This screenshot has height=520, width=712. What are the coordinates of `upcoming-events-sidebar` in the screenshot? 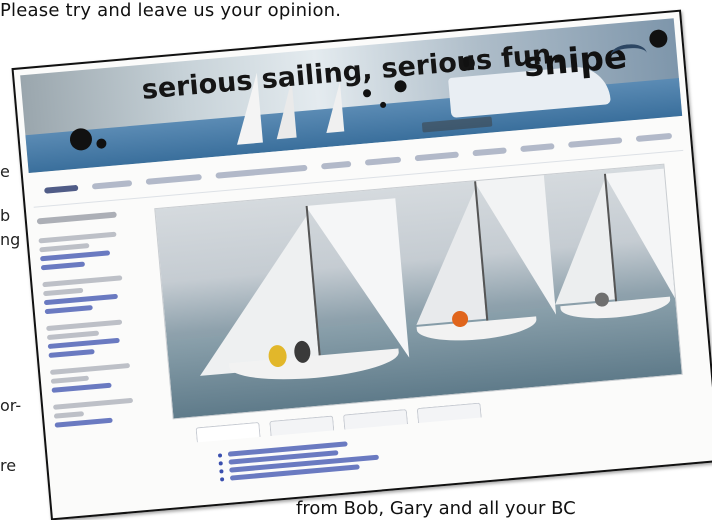 It's located at (99, 359).